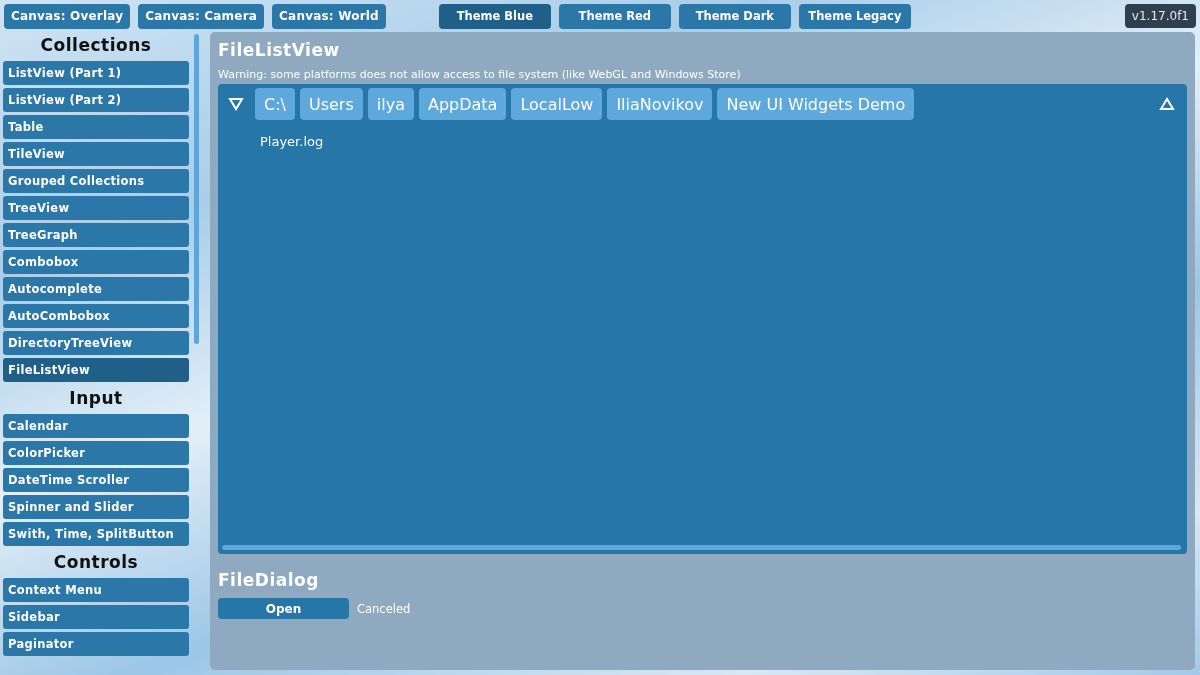 This screenshot has height=675, width=1200. I want to click on theme-button: Theme Dark, so click(734, 16).